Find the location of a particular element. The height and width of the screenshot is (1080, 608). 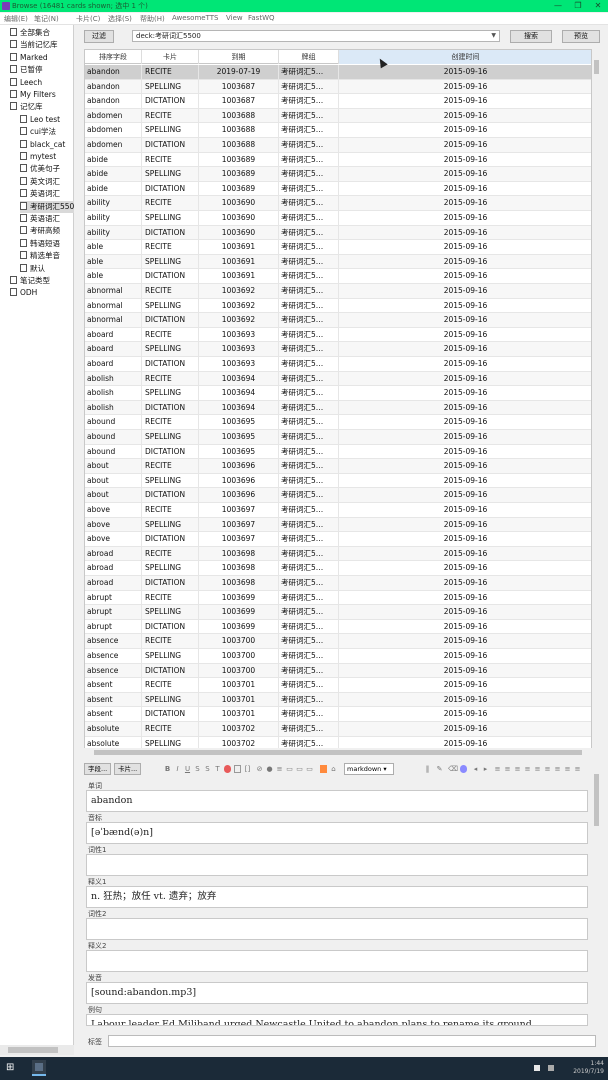

column-card: 卡片 is located at coordinates (170, 57).